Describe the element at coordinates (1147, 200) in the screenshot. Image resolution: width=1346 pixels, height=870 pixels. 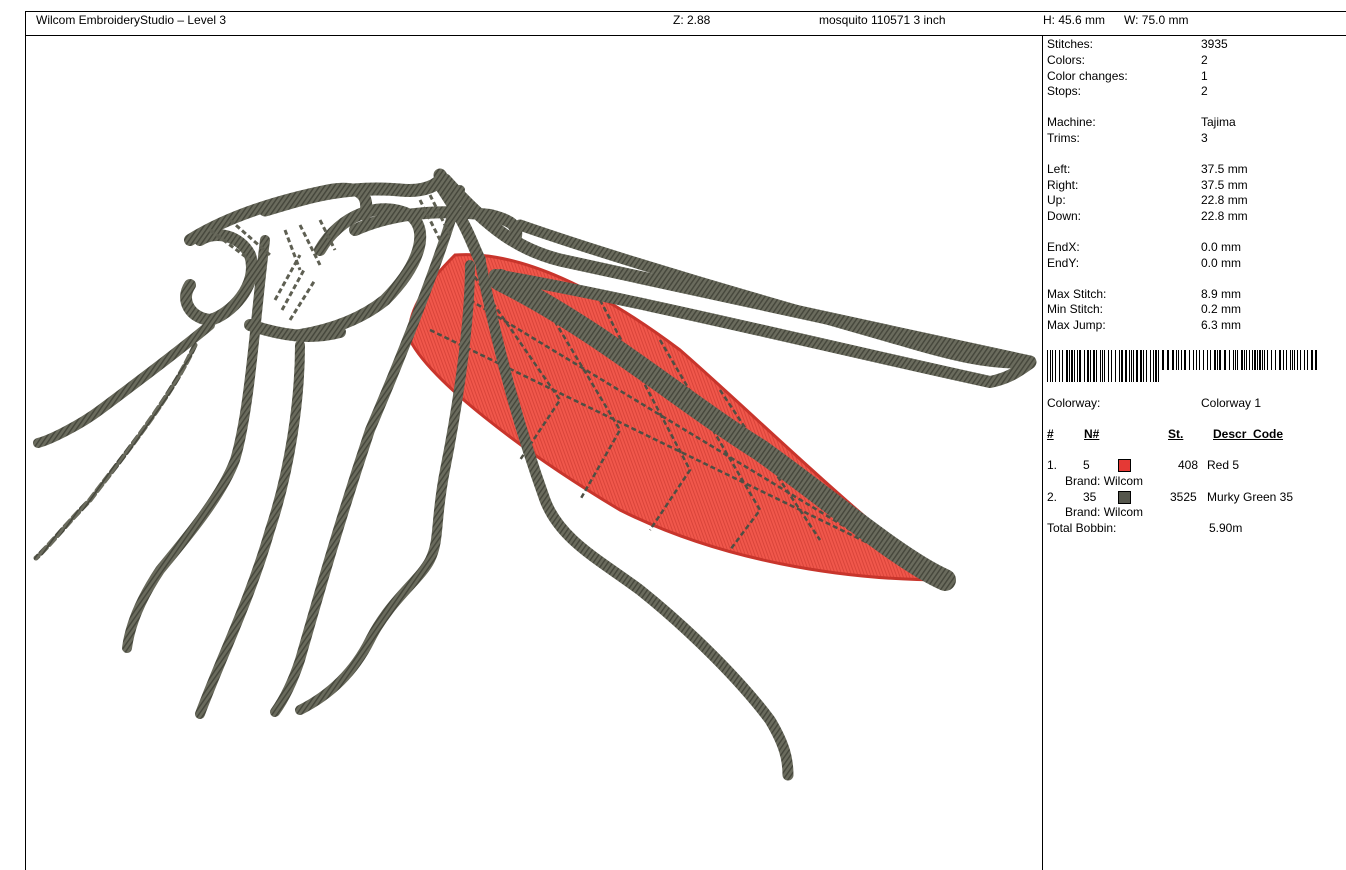
I see `stat-up: Up: 22.8 mm` at that location.